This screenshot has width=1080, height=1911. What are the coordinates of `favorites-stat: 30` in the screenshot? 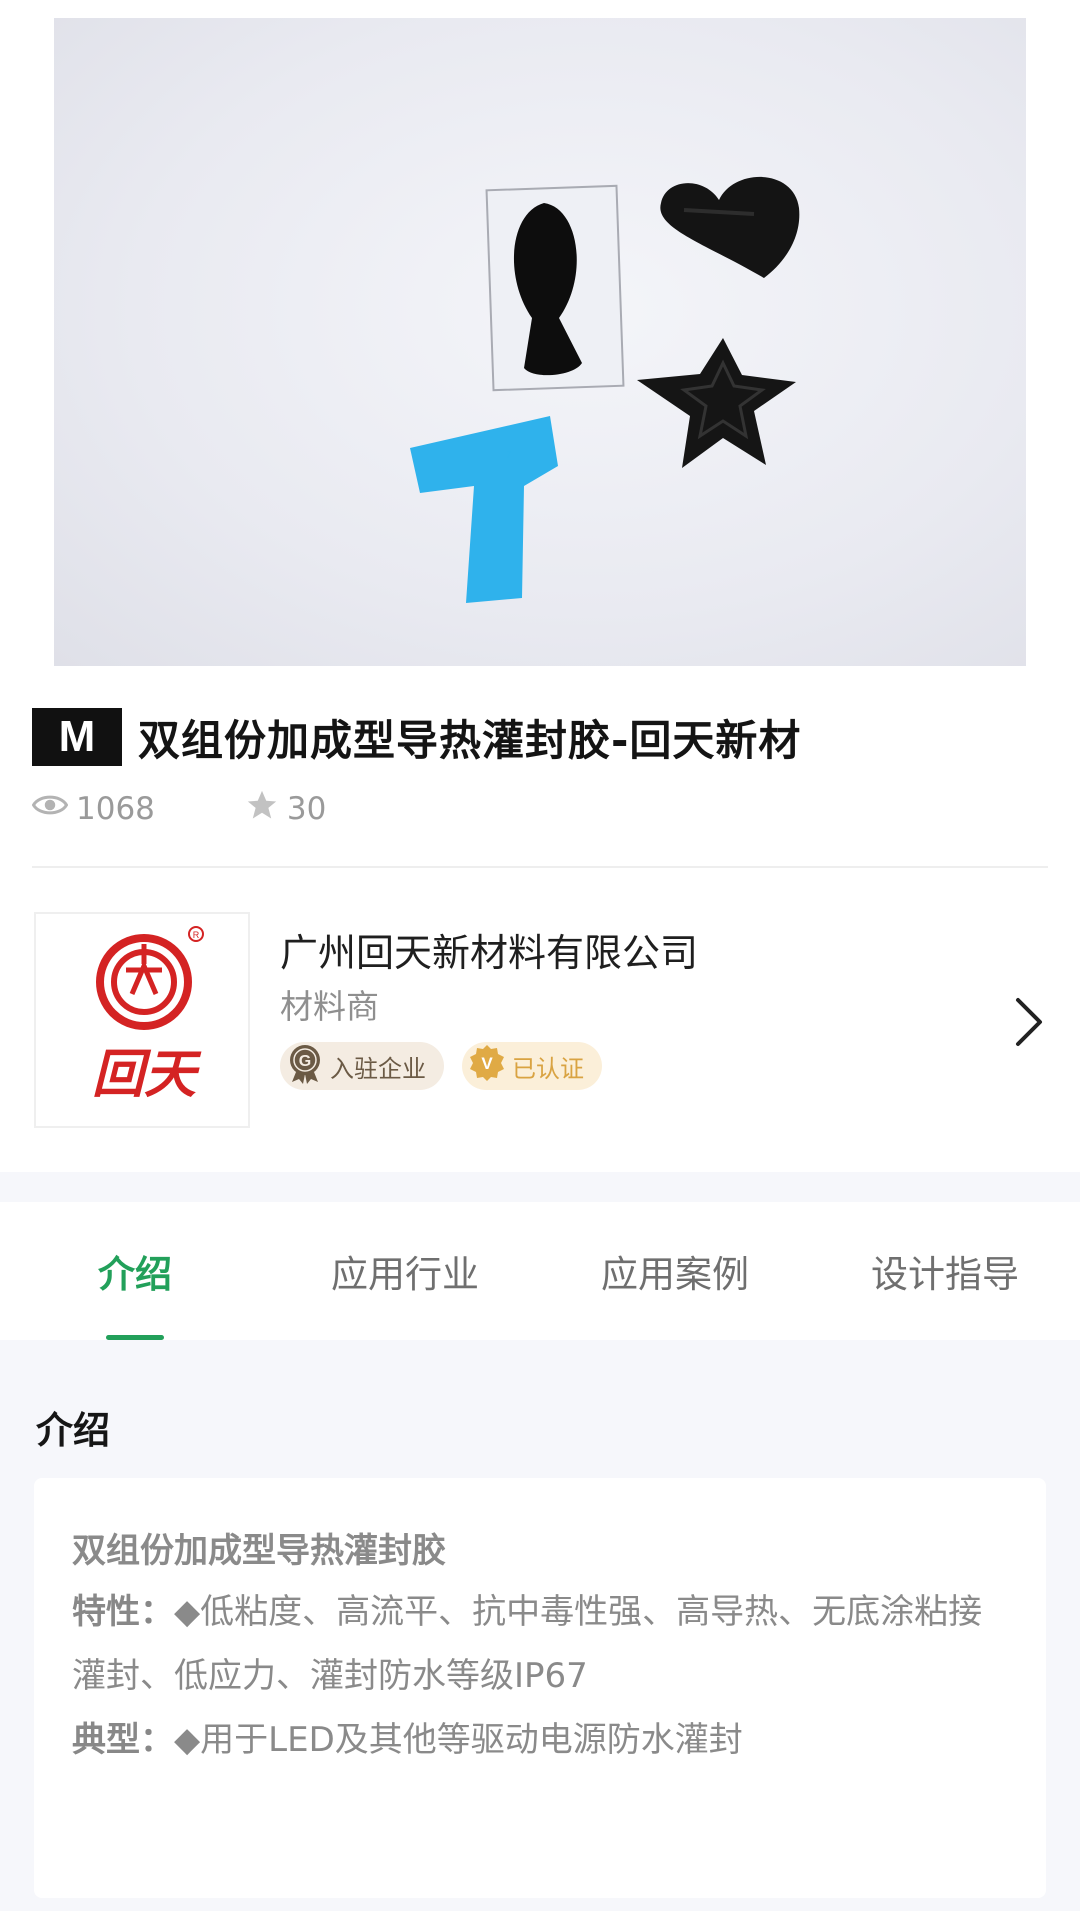 It's located at (285, 809).